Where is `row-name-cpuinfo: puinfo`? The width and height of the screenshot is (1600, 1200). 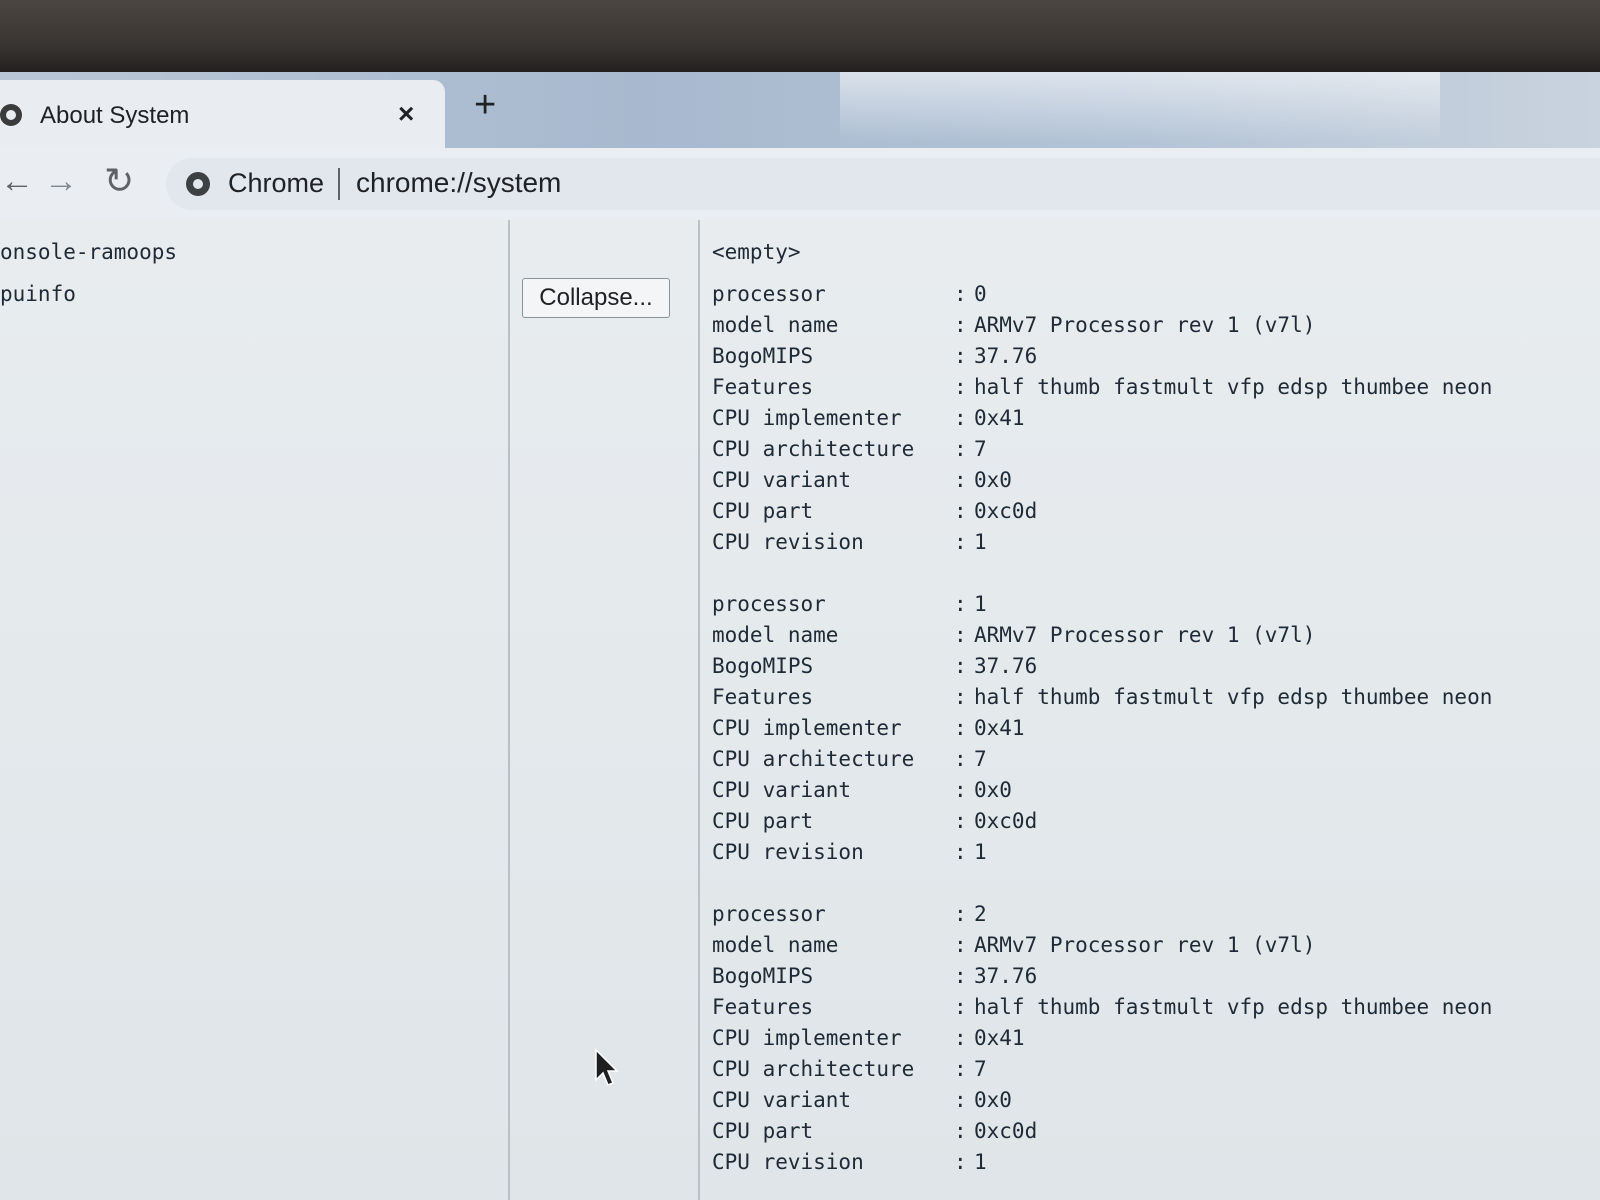
row-name-cpuinfo: puinfo is located at coordinates (38, 294).